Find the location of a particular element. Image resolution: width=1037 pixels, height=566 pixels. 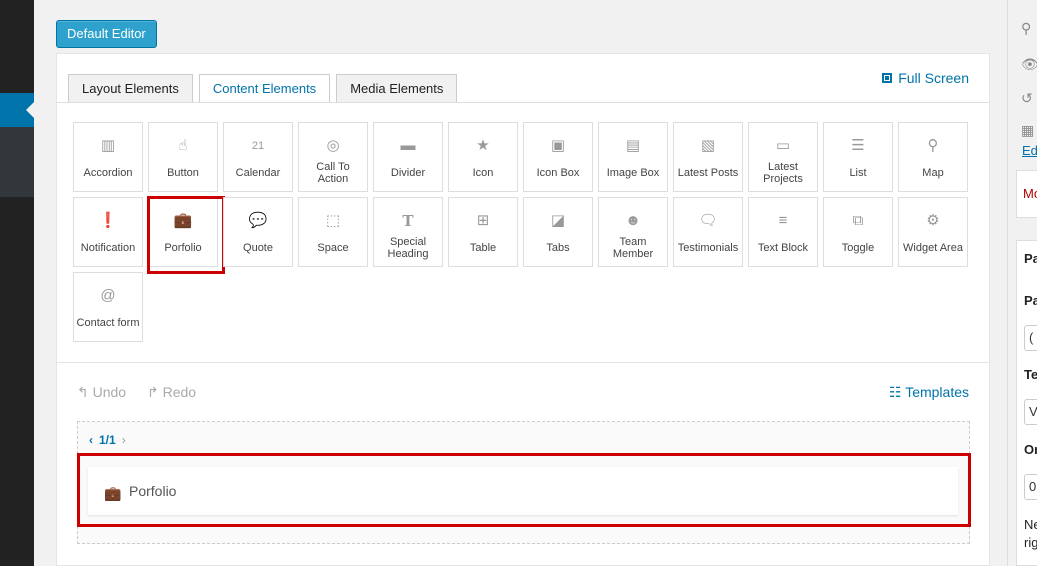

element-label: Button is located at coordinates (183, 173).